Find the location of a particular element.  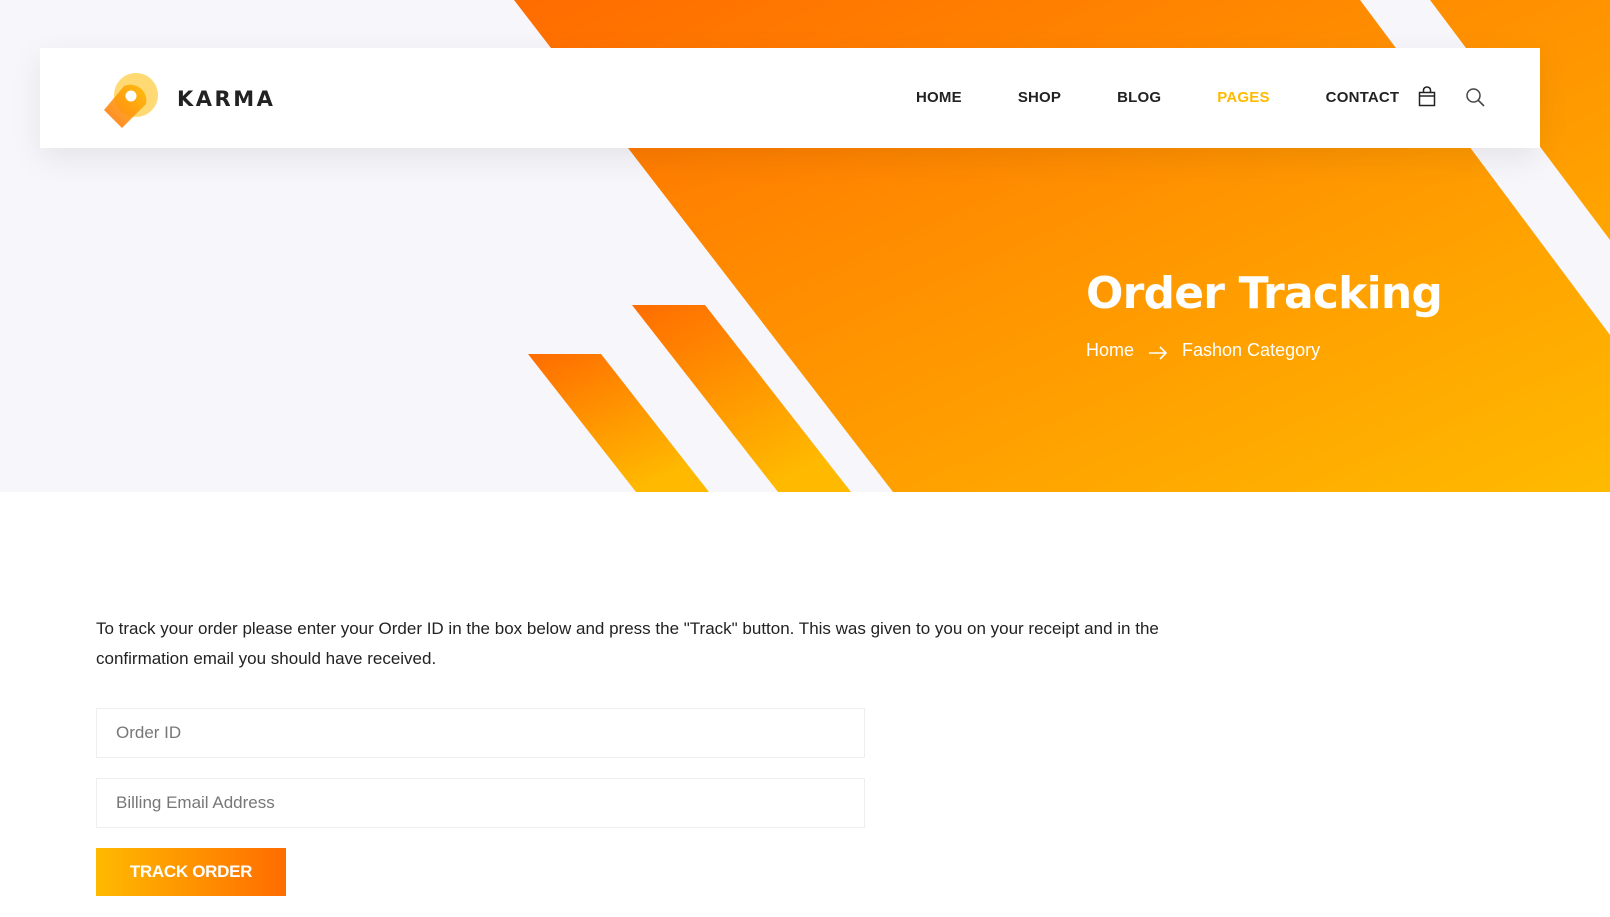

breadcrumb: Home Fashon Category is located at coordinates (1203, 350).